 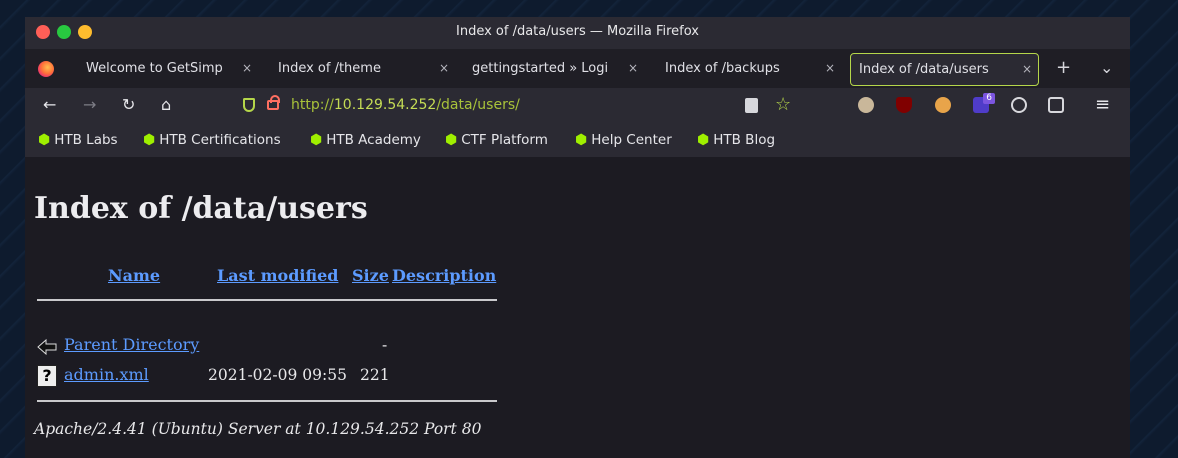 I want to click on page-title: Index of /data/users, so click(x=201, y=208).